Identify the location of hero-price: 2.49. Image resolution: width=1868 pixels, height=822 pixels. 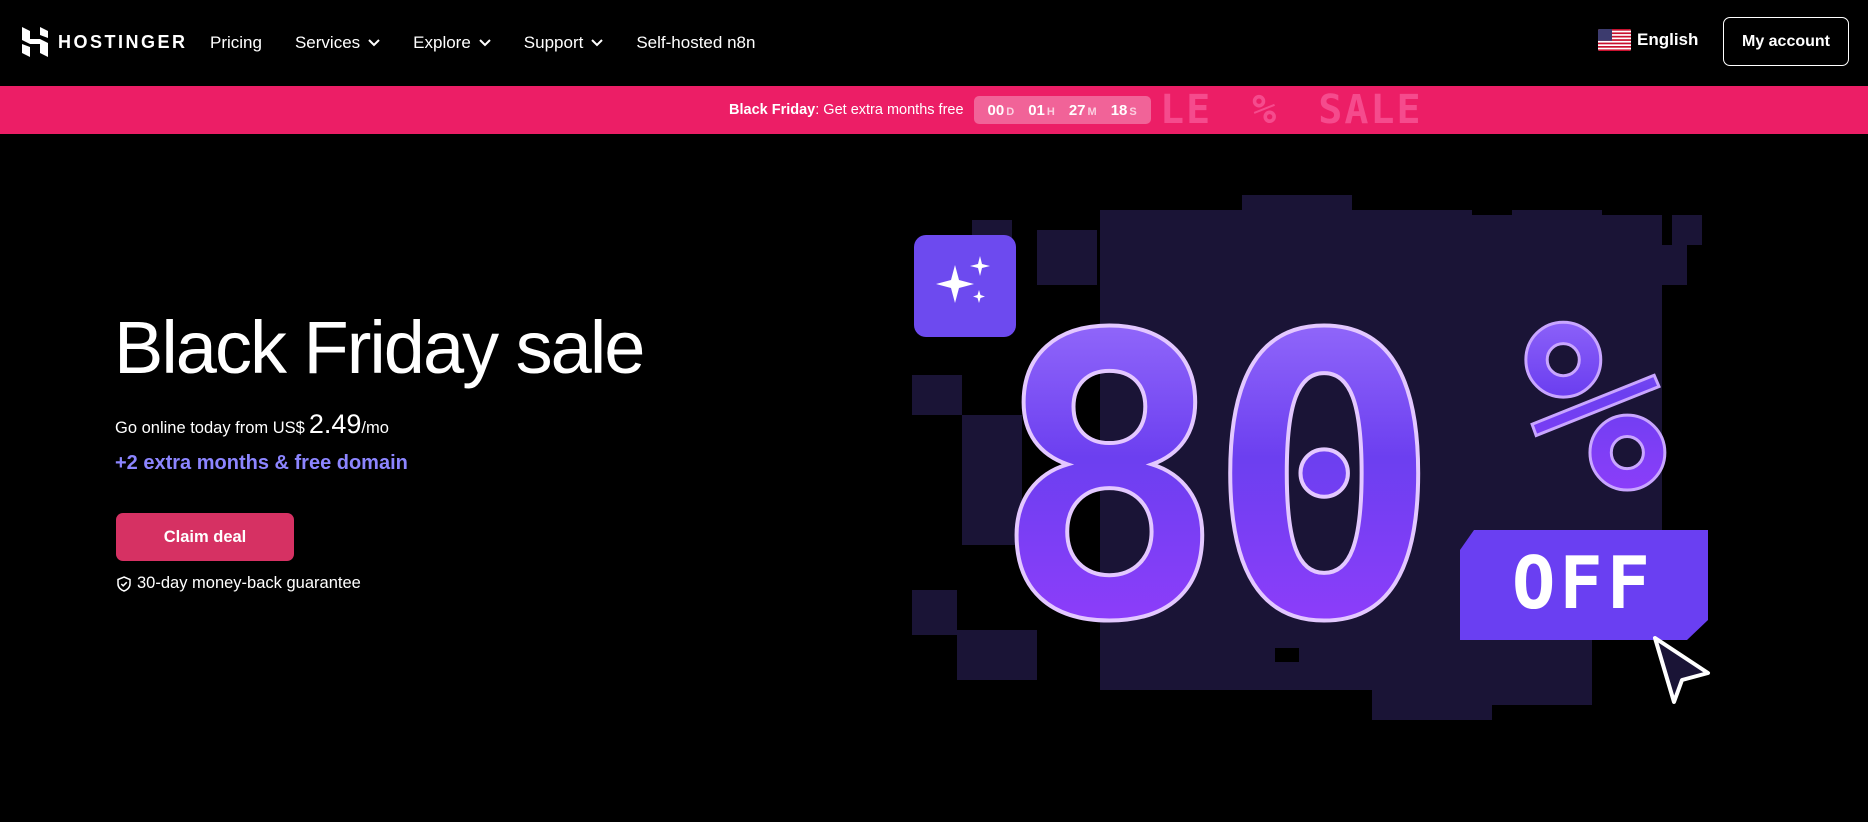
(335, 424).